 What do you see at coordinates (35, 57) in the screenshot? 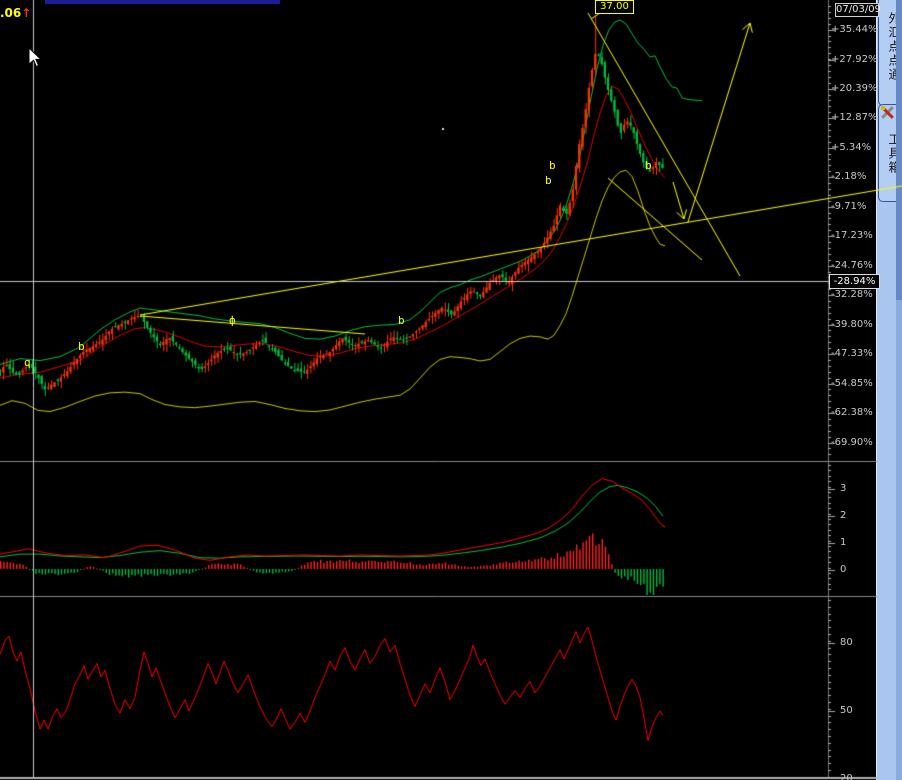
I see `mouse-cursor` at bounding box center [35, 57].